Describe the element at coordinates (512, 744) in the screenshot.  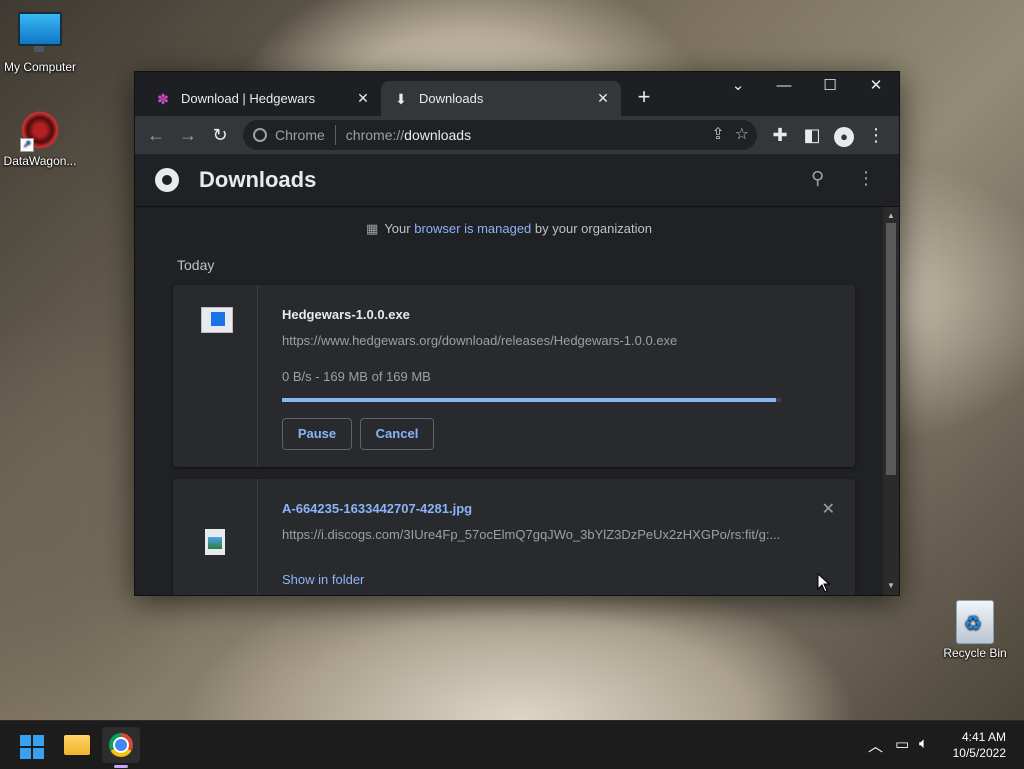
I see `taskbar: ︿ ▭ 🔈︎ 4:41 AM 10/5/2022` at that location.